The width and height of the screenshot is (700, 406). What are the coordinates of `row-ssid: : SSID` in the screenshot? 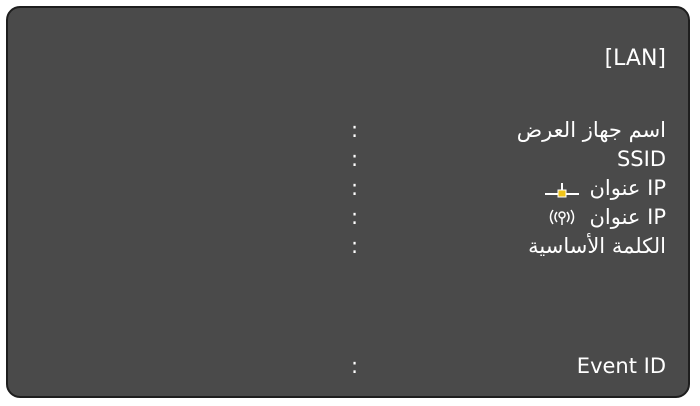 It's located at (346, 159).